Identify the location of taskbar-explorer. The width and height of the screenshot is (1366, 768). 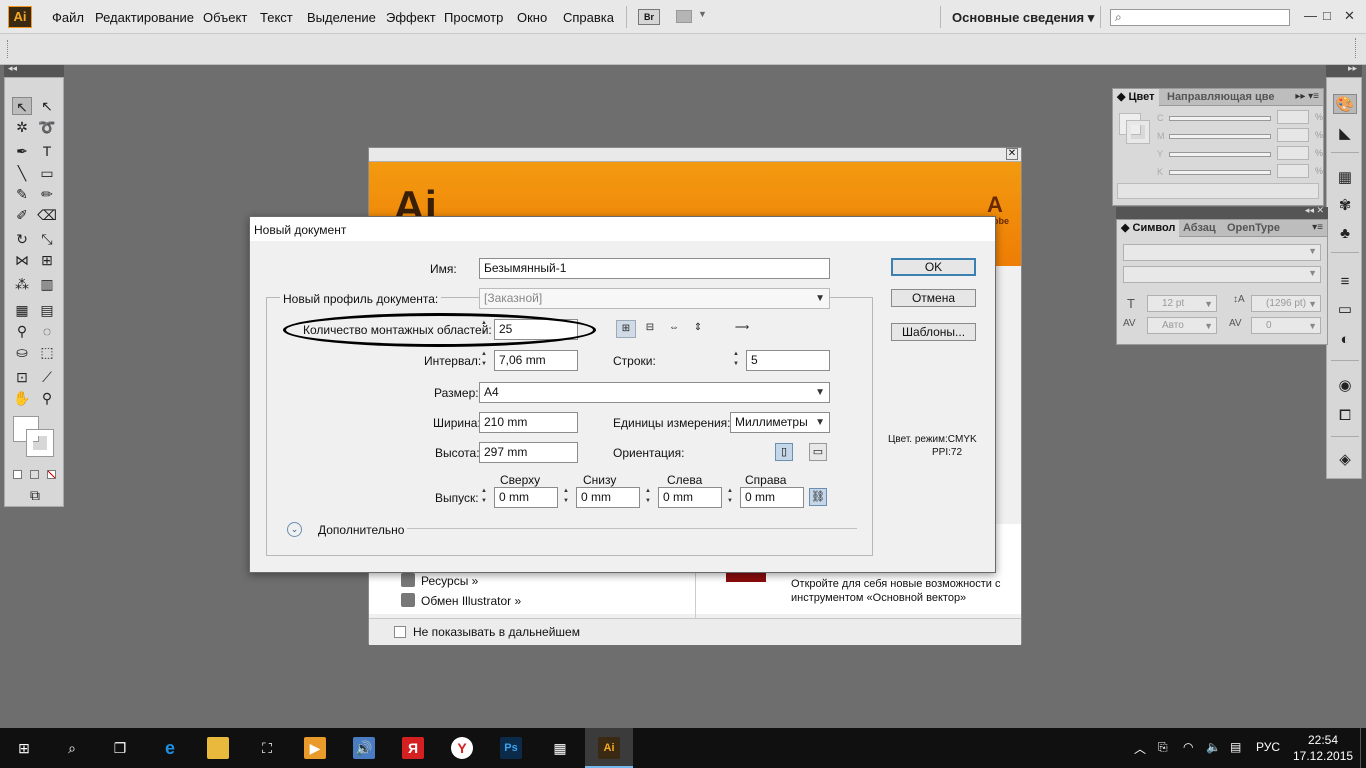
(218, 748).